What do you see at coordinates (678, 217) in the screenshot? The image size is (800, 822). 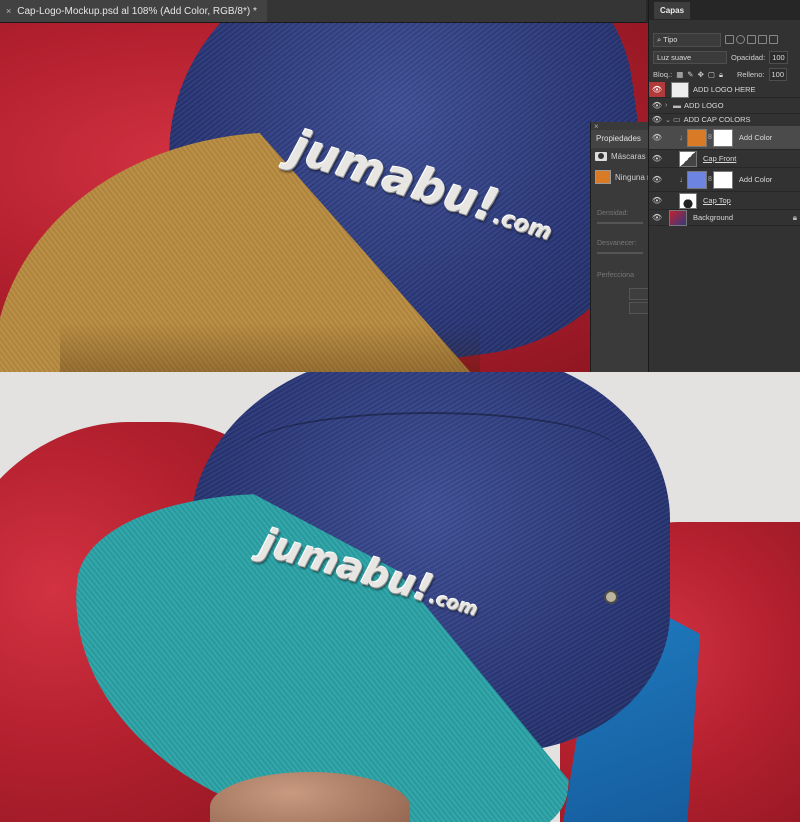 I see `background-thumbnail` at bounding box center [678, 217].